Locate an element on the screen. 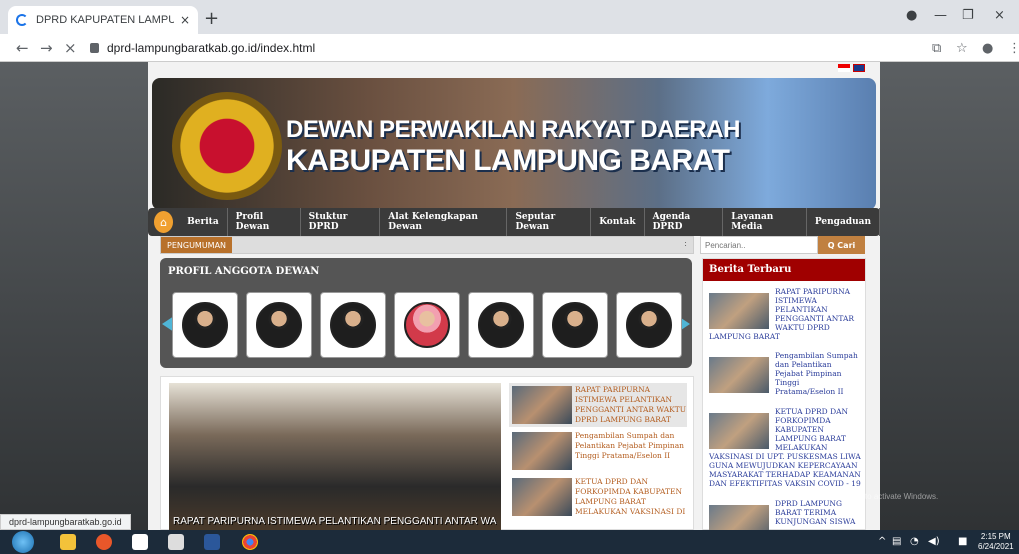  search-input is located at coordinates (759, 245).